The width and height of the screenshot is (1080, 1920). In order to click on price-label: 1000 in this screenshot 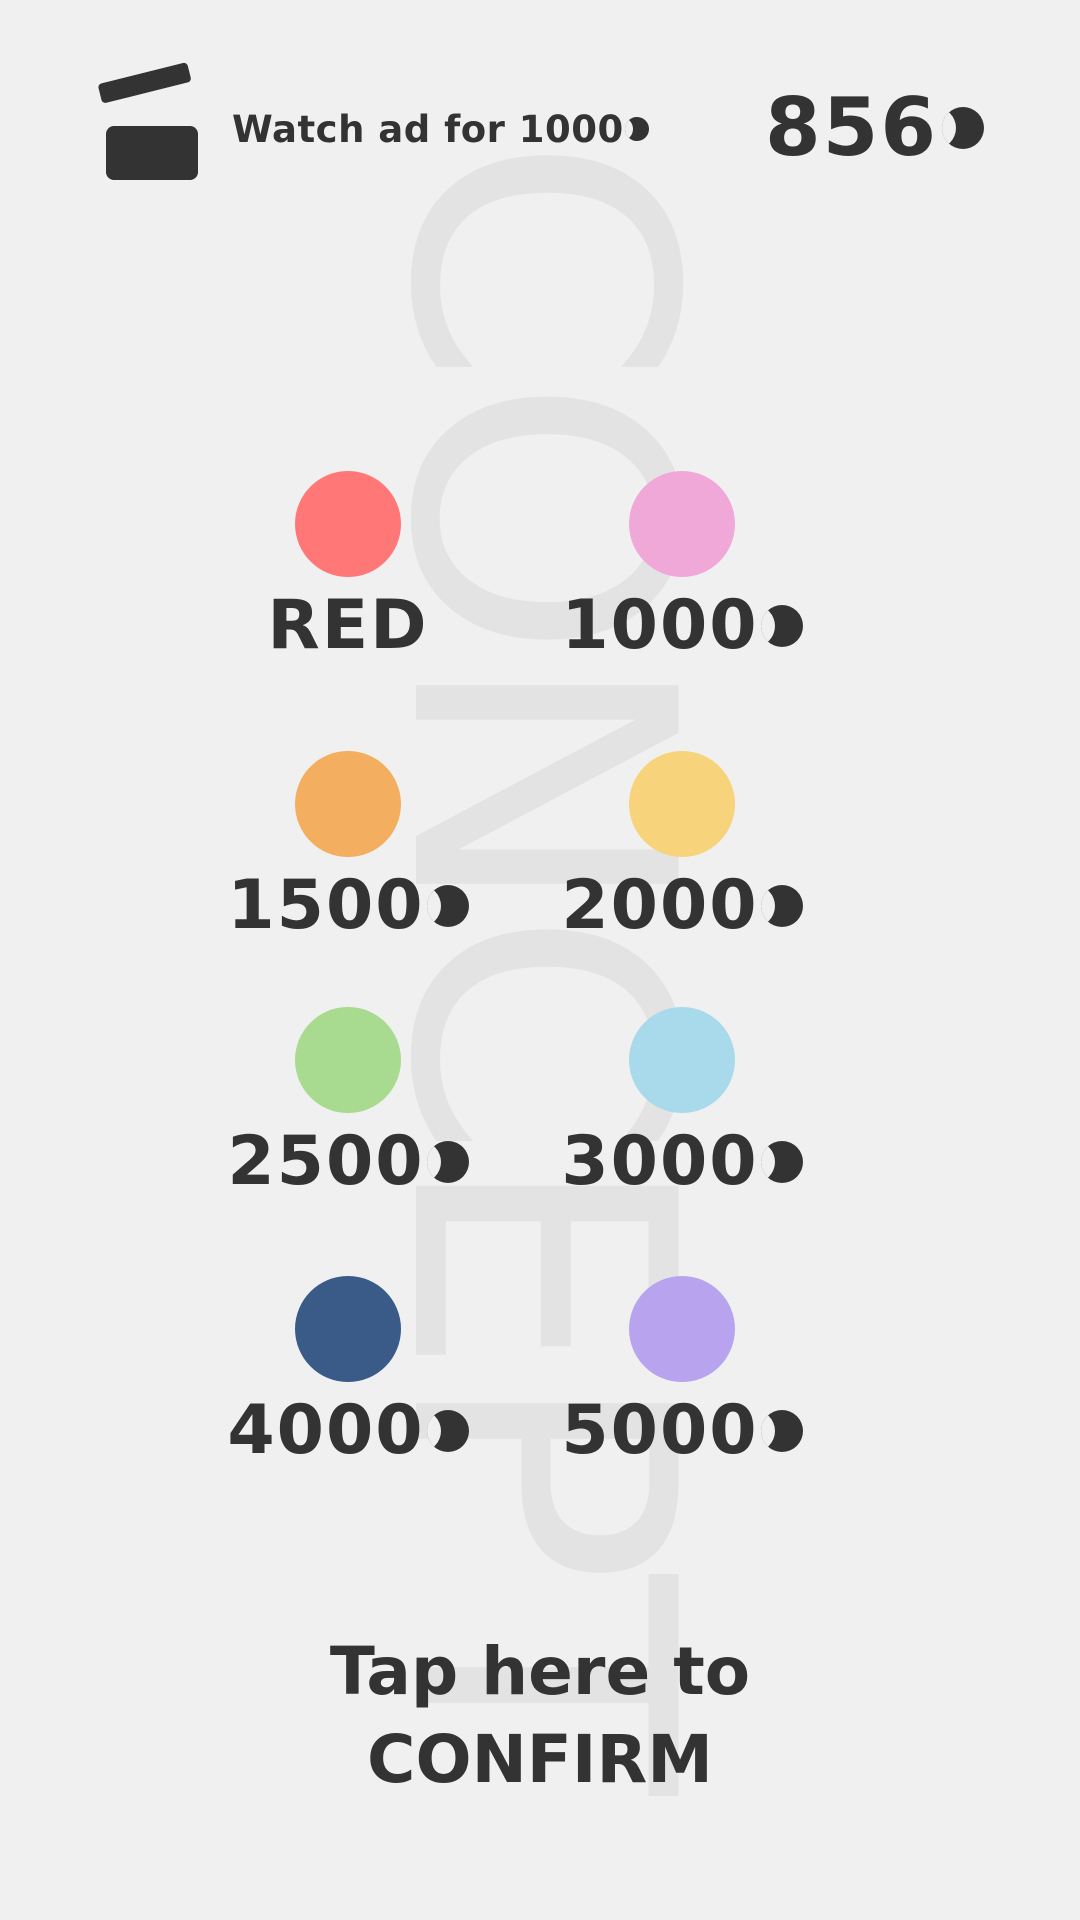, I will do `click(682, 626)`.